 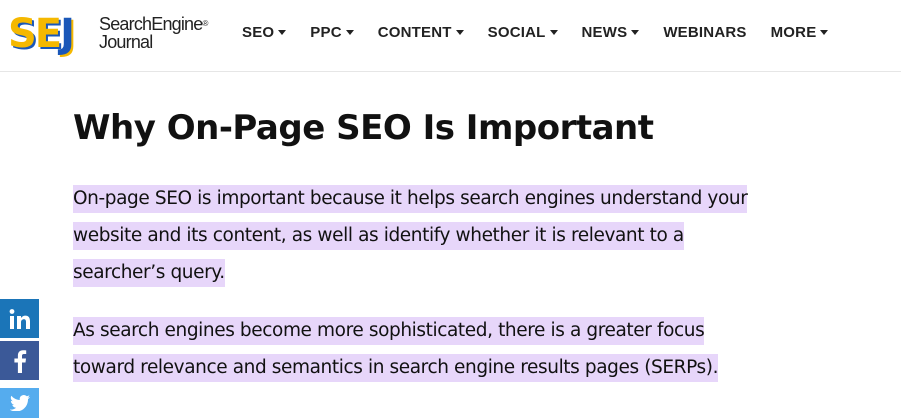 What do you see at coordinates (604, 32) in the screenshot?
I see `nav-item-label: NEWS` at bounding box center [604, 32].